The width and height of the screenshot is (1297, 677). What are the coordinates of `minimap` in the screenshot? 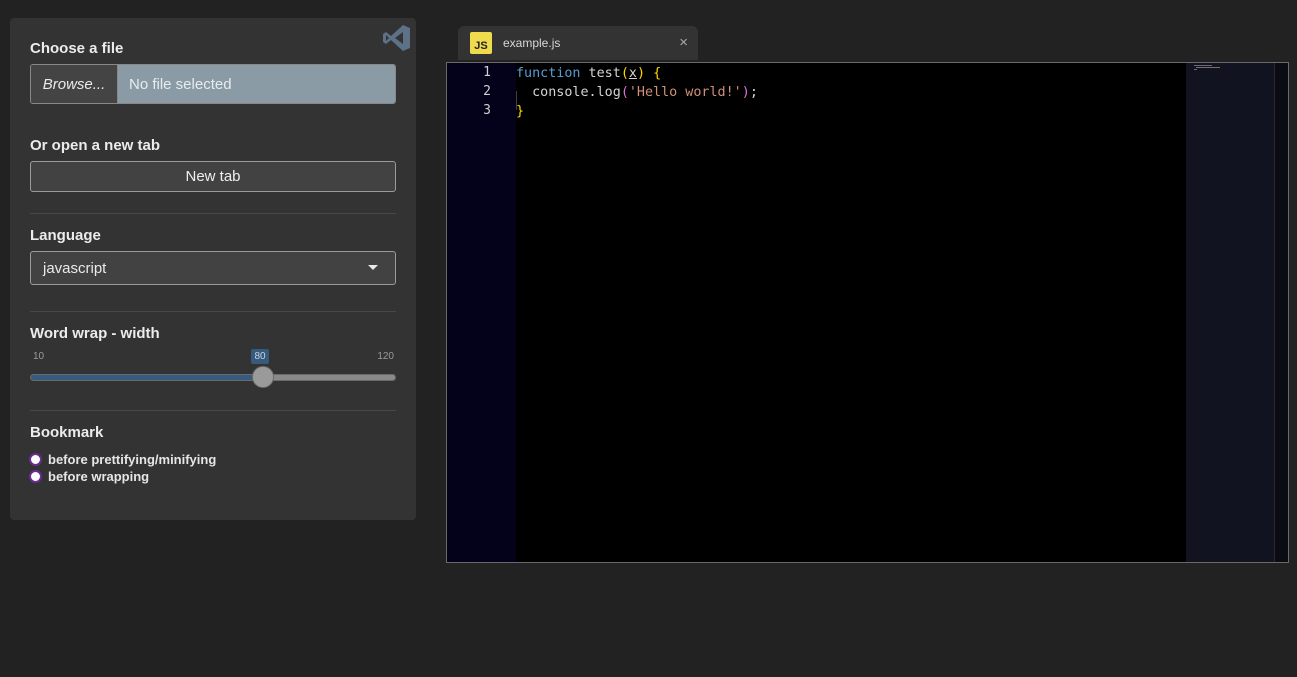 It's located at (1230, 312).